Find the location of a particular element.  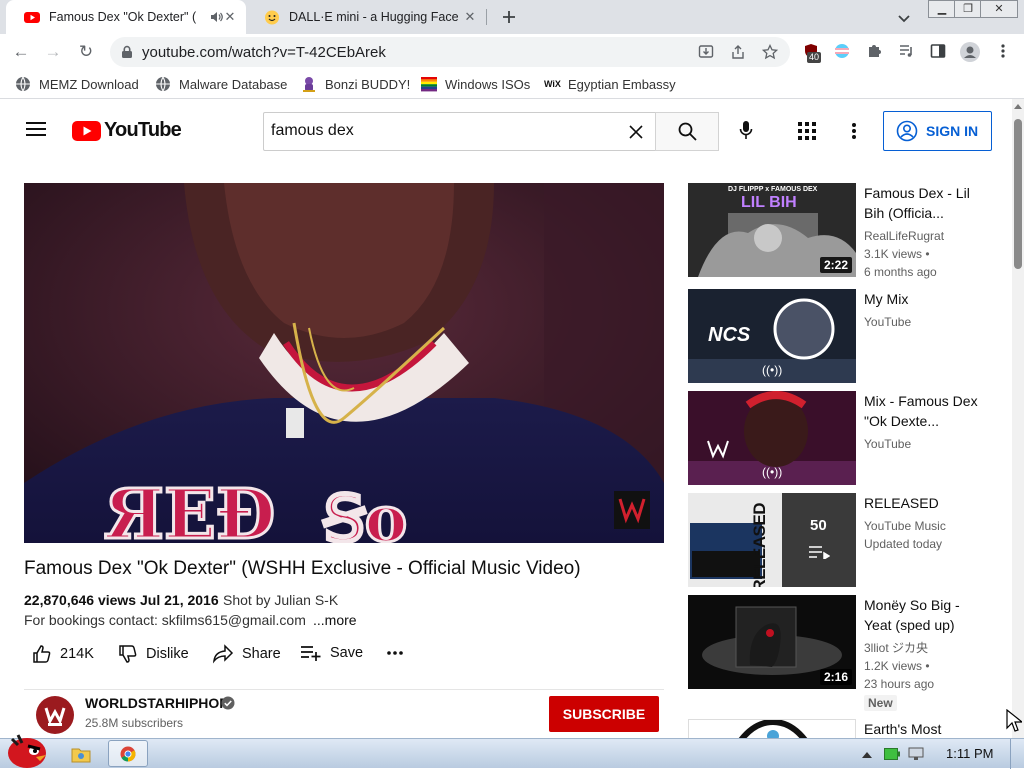

url-text: youtube.com/watch?v=T-42CEbArek is located at coordinates (264, 52).